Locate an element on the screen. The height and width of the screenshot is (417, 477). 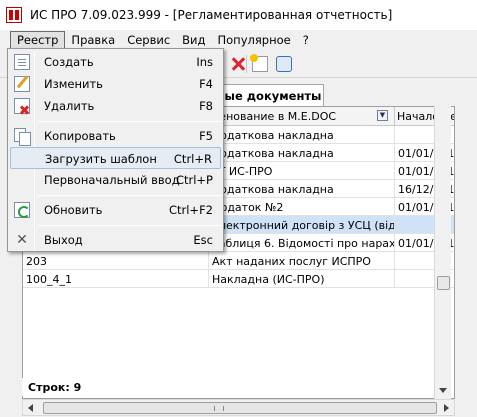
table-row: 203 Акт наданих послуг ИСПРО is located at coordinates (238, 261).